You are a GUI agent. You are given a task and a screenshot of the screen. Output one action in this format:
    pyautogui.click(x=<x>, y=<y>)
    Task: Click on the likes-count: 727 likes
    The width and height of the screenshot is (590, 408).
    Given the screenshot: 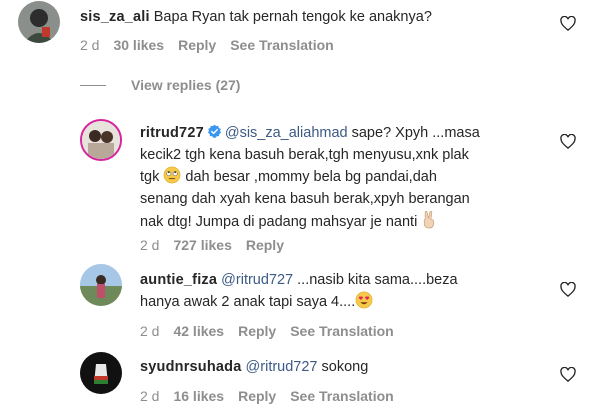 What is the action you would take?
    pyautogui.click(x=202, y=245)
    